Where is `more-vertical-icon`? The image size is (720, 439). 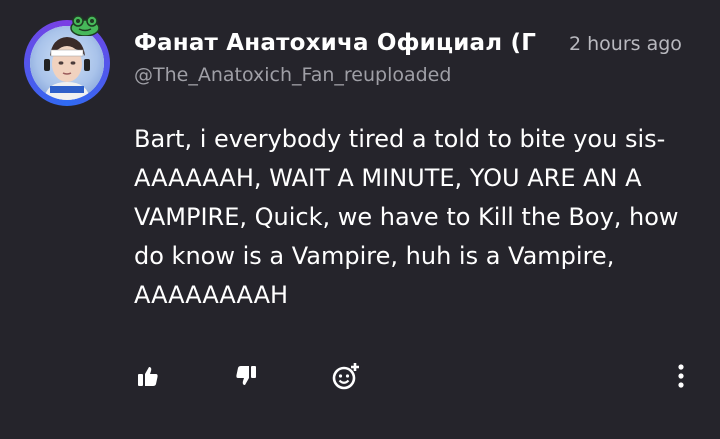
more-vertical-icon is located at coordinates (681, 376).